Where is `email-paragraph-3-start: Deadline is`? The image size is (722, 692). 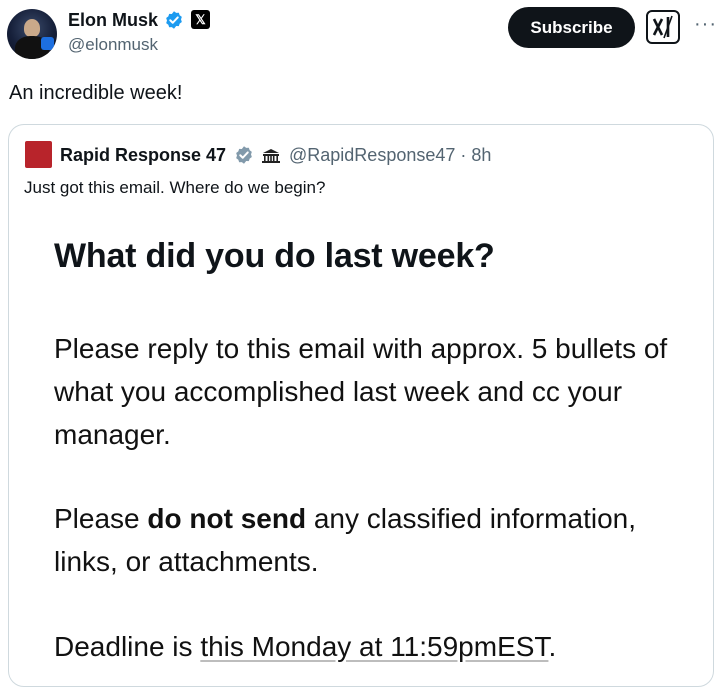 email-paragraph-3-start: Deadline is is located at coordinates (127, 646).